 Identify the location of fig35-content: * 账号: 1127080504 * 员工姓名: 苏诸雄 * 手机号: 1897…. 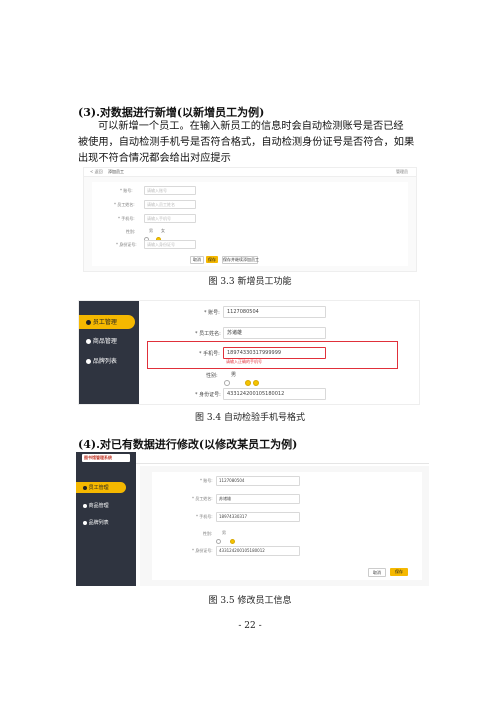
(284, 526).